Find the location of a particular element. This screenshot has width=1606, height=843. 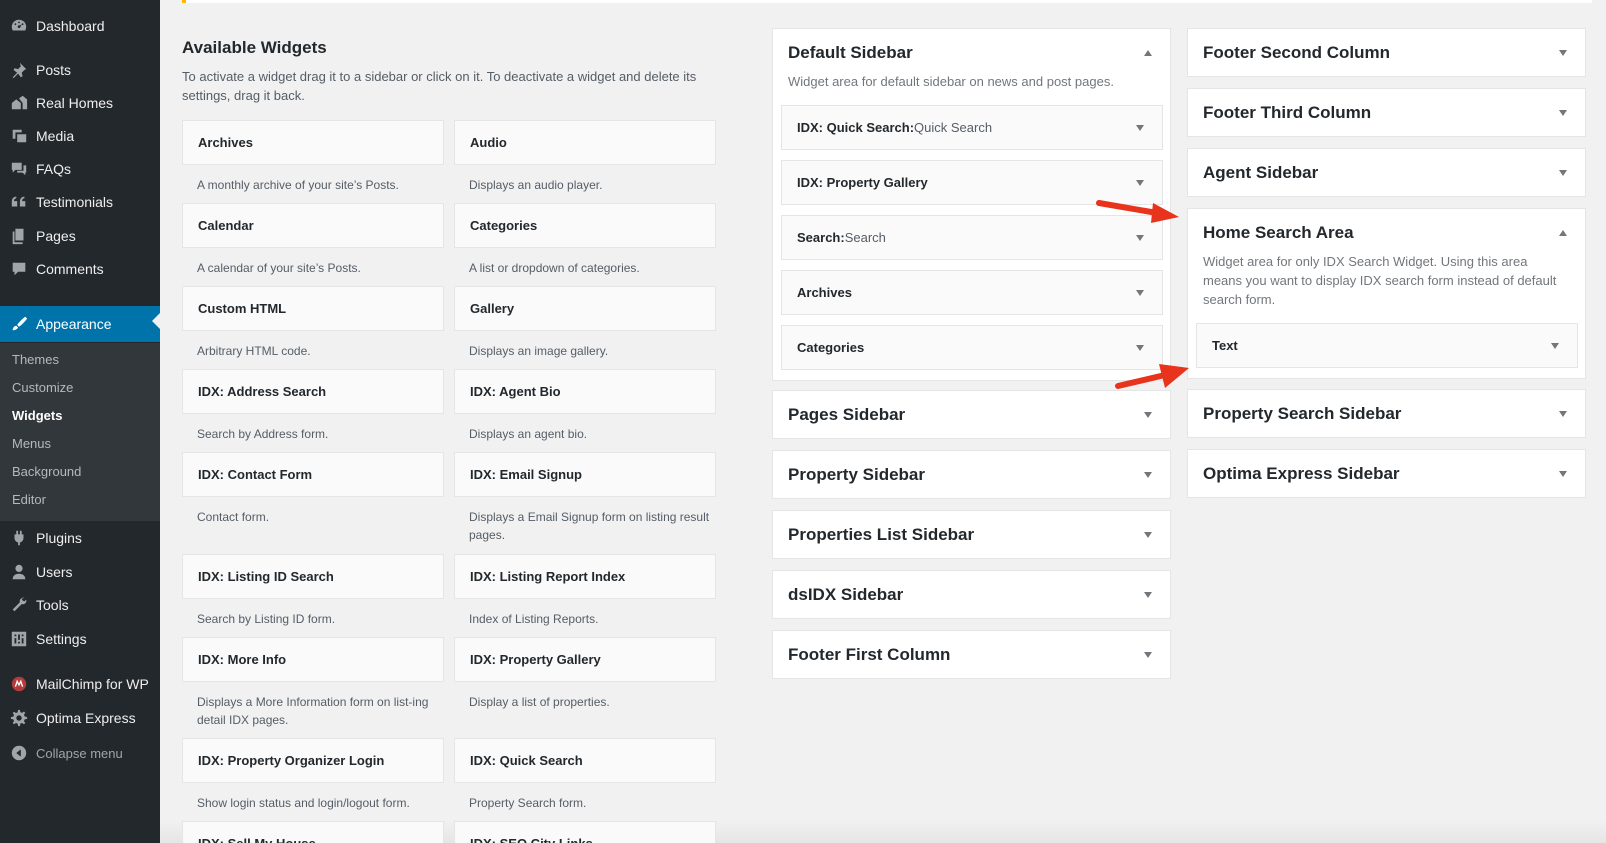

widget-name: Audio is located at coordinates (488, 142).